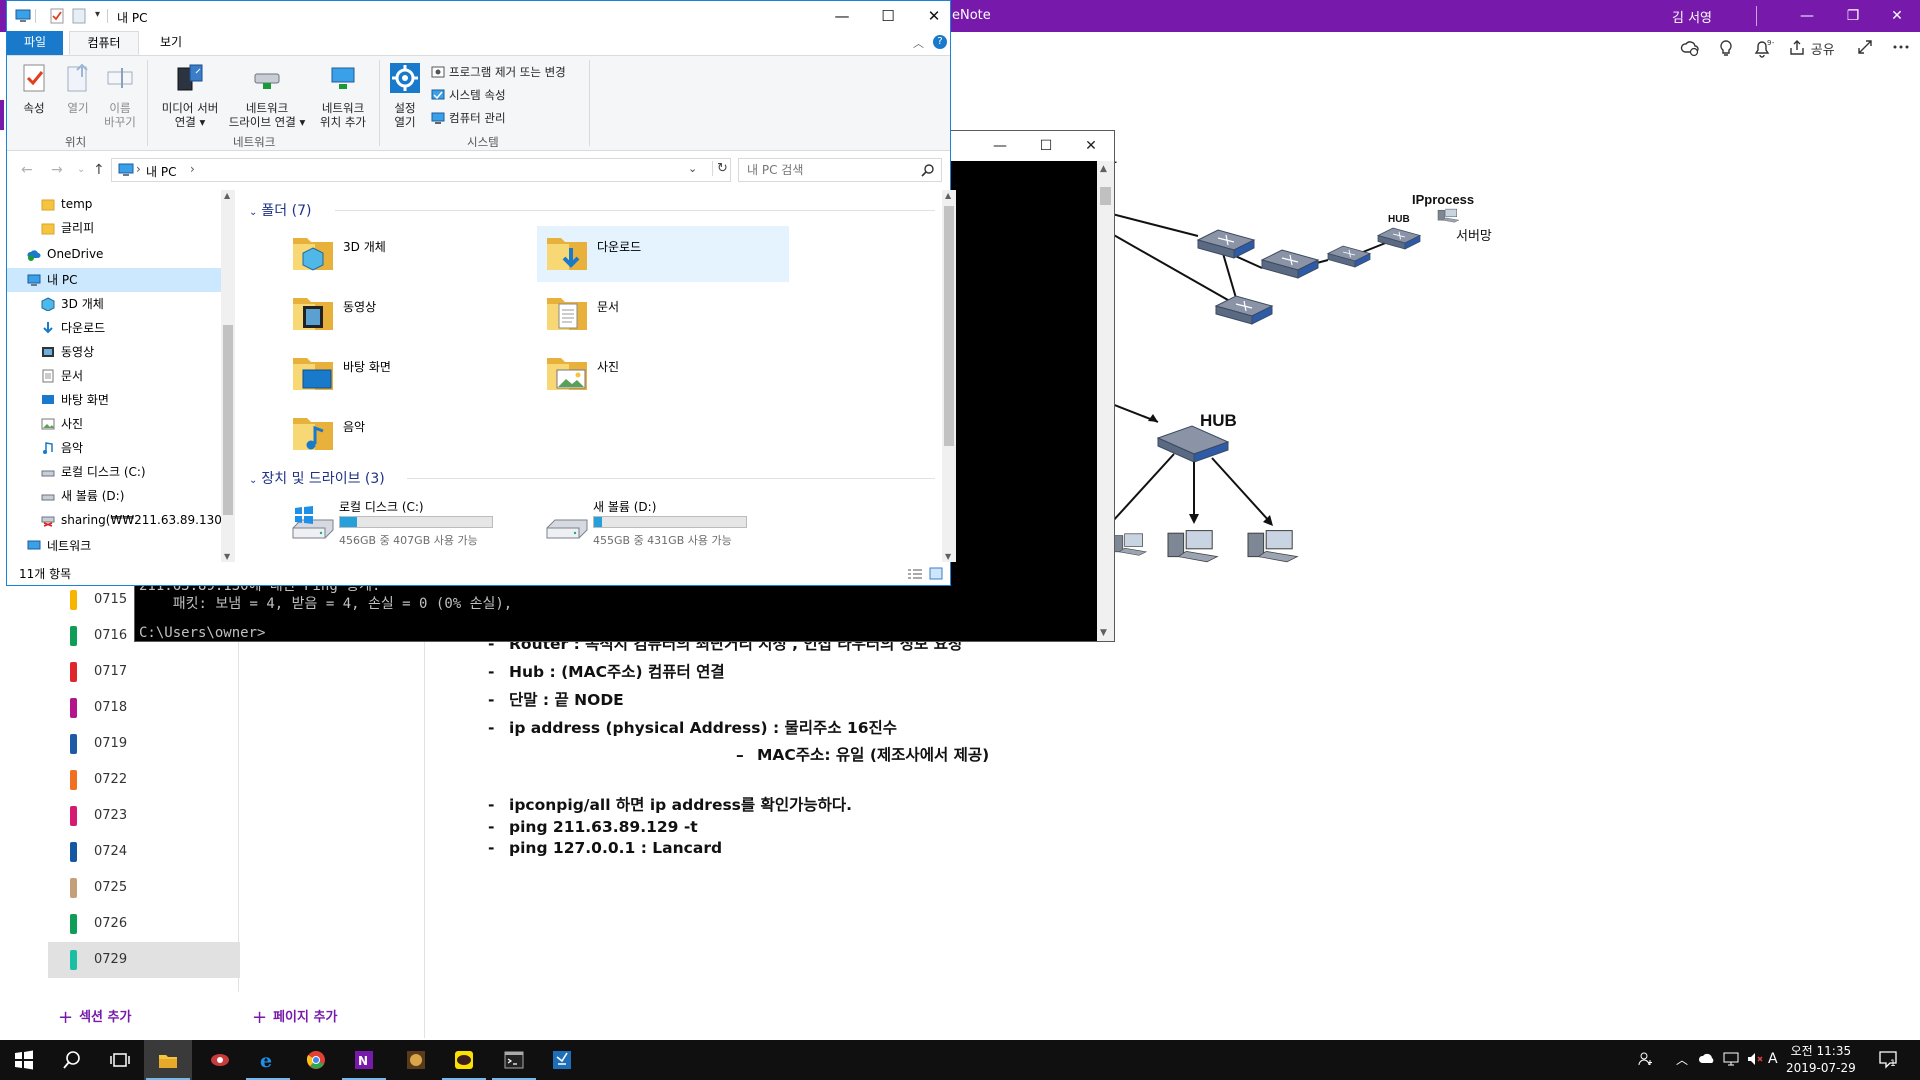  What do you see at coordinates (915, 574) in the screenshot?
I see `details-view-icon` at bounding box center [915, 574].